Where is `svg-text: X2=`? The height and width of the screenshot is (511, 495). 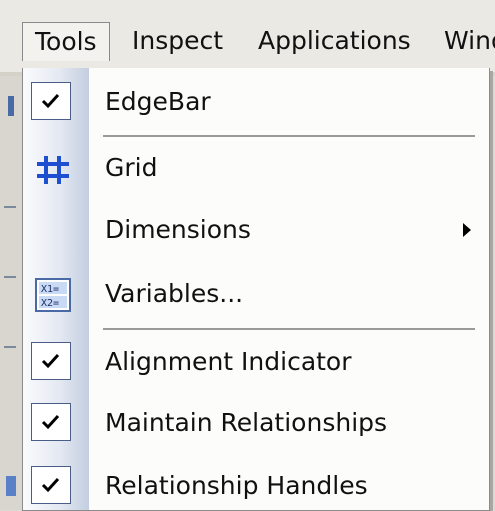
svg-text: X2= is located at coordinates (50, 303).